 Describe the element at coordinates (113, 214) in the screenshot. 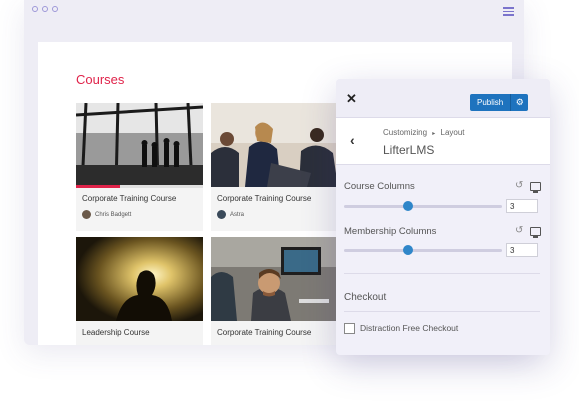

I see `author-name: Chris Badgett` at that location.